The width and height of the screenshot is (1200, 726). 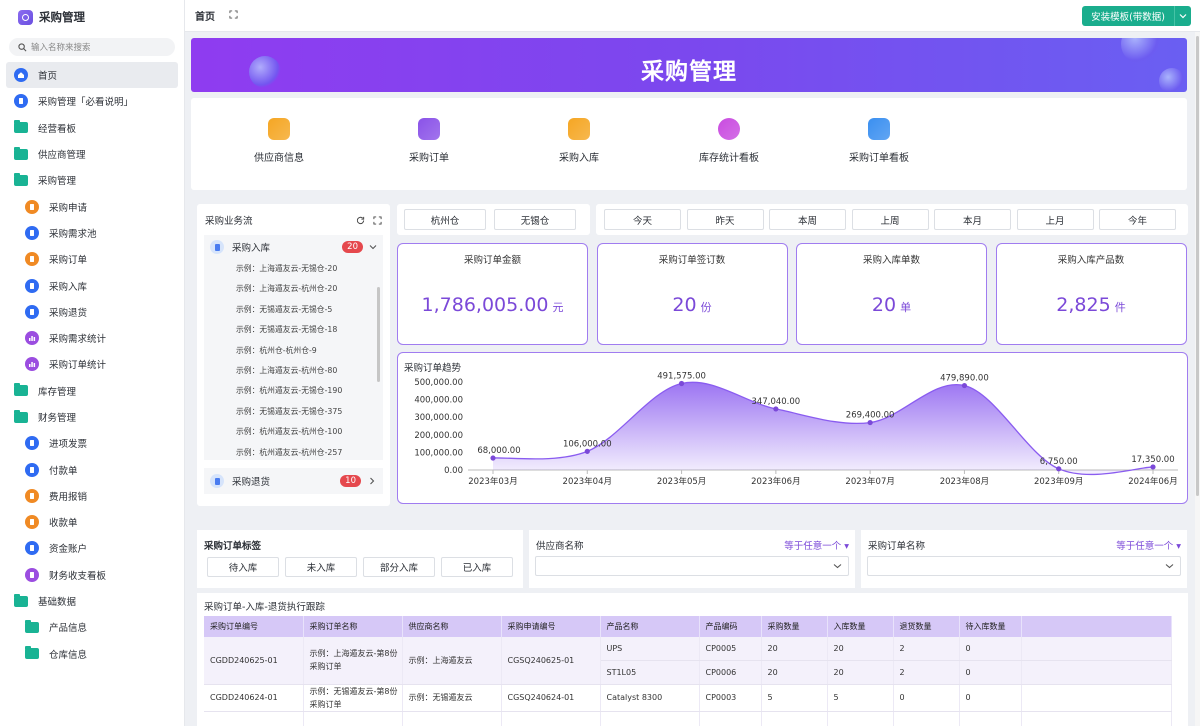 I want to click on sidebar-item: 资金账户, so click(x=92, y=548).